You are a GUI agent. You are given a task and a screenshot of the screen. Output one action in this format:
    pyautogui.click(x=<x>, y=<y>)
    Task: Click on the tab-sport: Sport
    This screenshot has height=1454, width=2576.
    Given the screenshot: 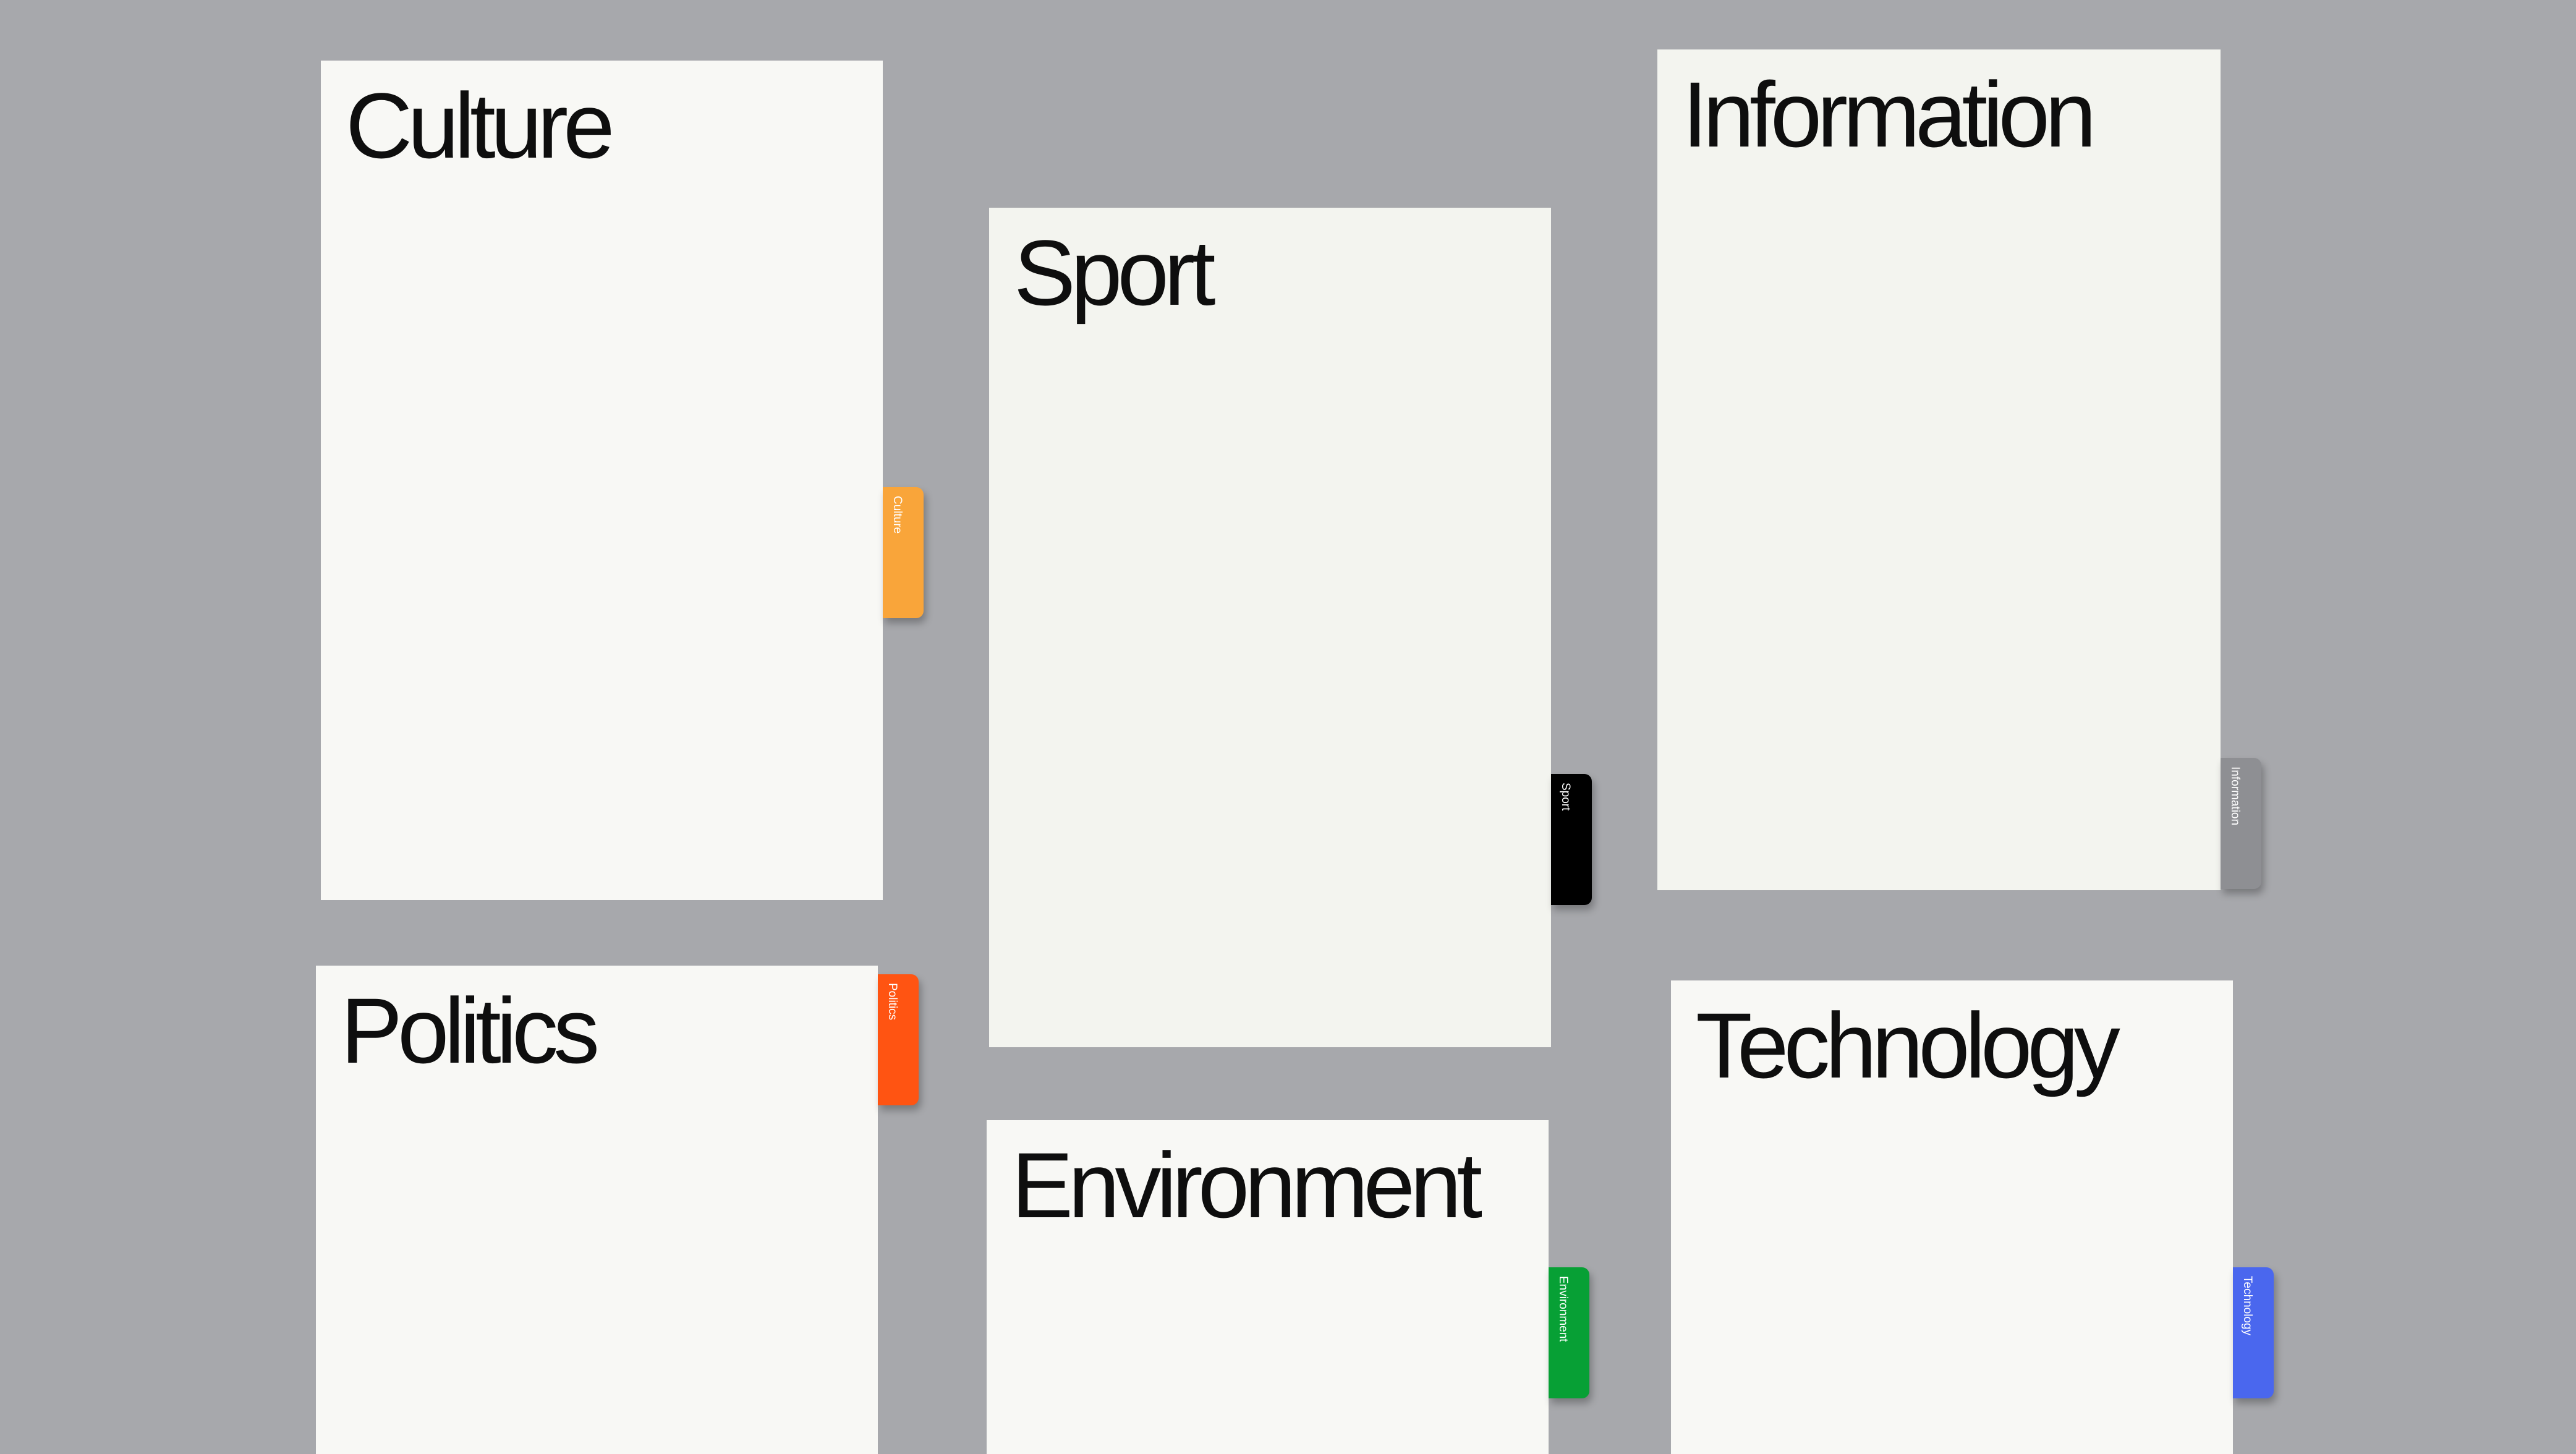 What is the action you would take?
    pyautogui.click(x=1571, y=839)
    